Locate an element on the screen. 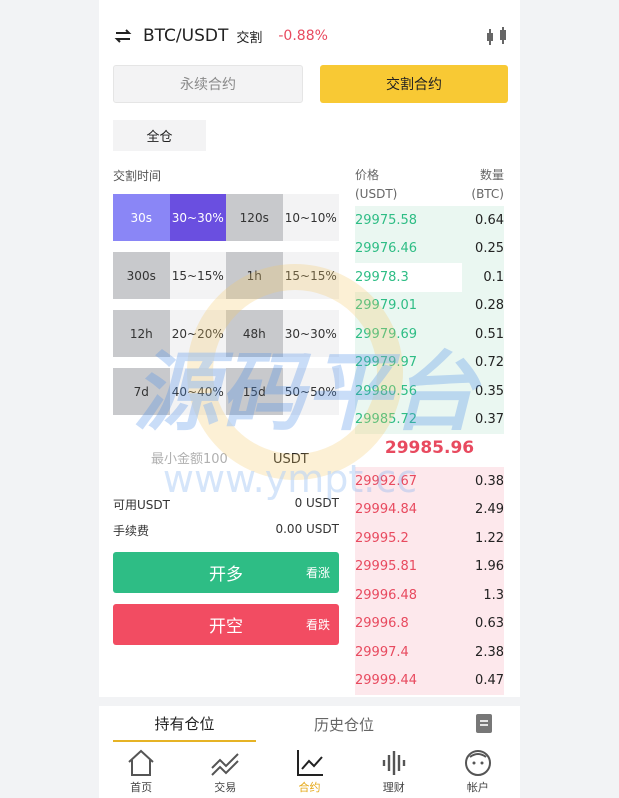  positions-tabs: 持有仓位 历史仓位 is located at coordinates (309, 724).